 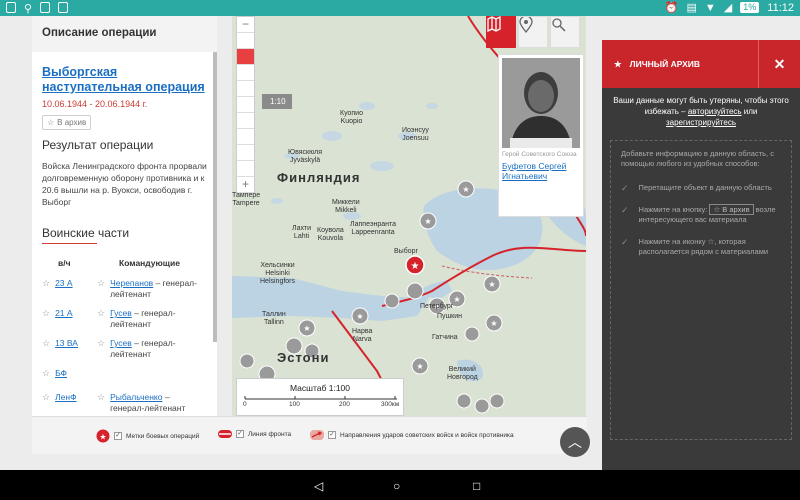 What do you see at coordinates (147, 436) in the screenshot?
I see `legend-operations: ★ ✓ Метки боевых операций` at bounding box center [147, 436].